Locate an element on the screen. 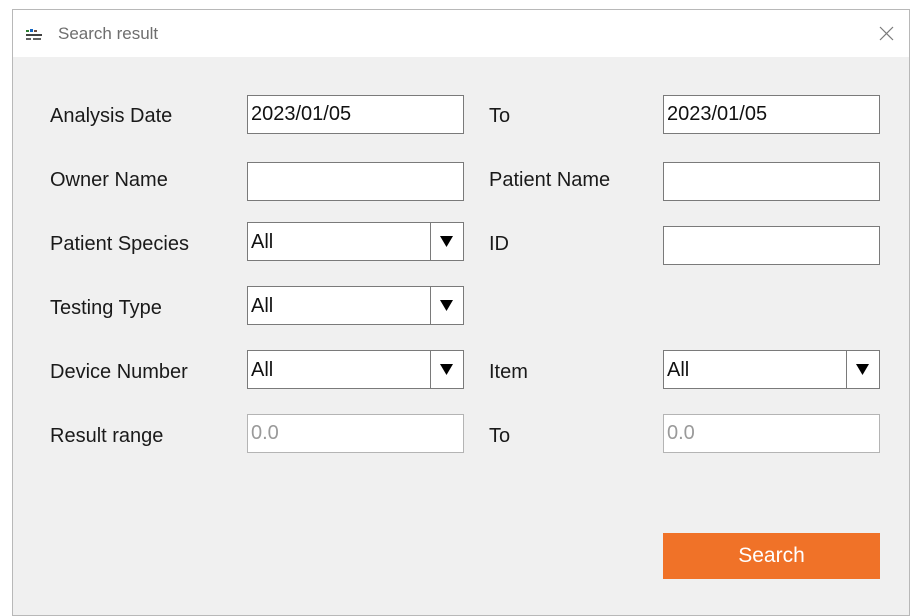 The width and height of the screenshot is (910, 616). close-icon is located at coordinates (886, 33).